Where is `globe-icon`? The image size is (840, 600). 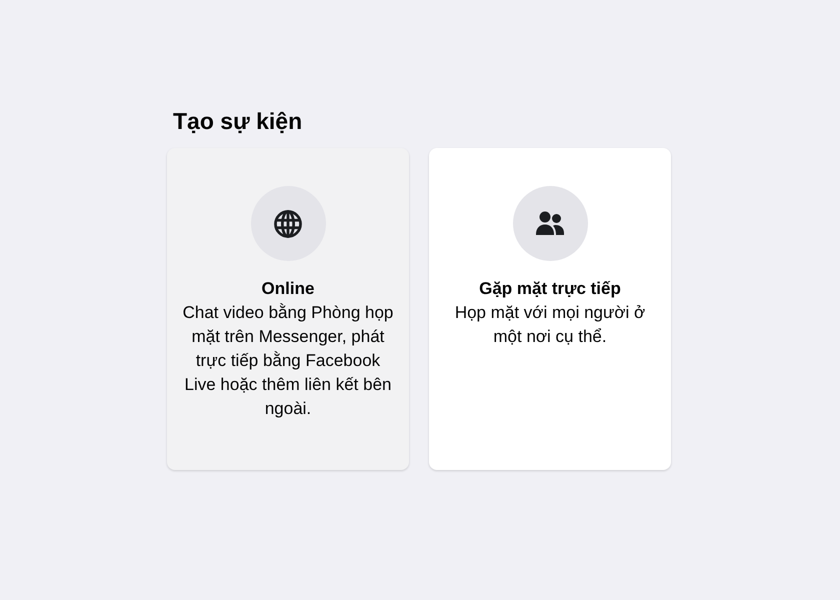
globe-icon is located at coordinates (288, 223).